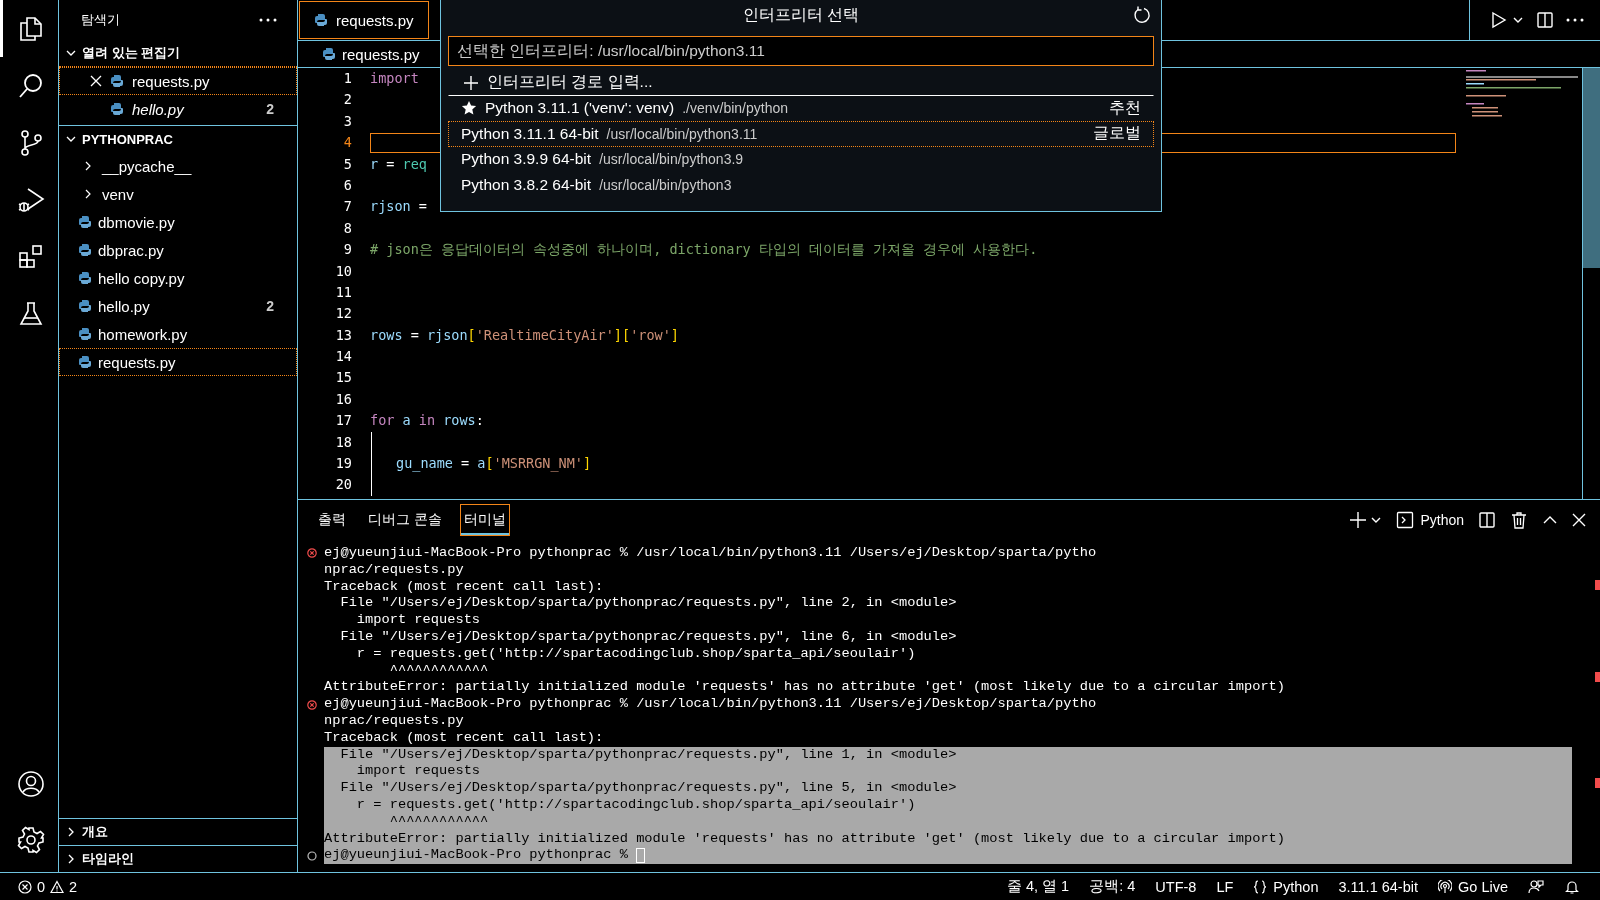  What do you see at coordinates (801, 185) in the screenshot?
I see `interpreter-option: Python 3.8.2 64-bit /usr/local/bin/python3` at bounding box center [801, 185].